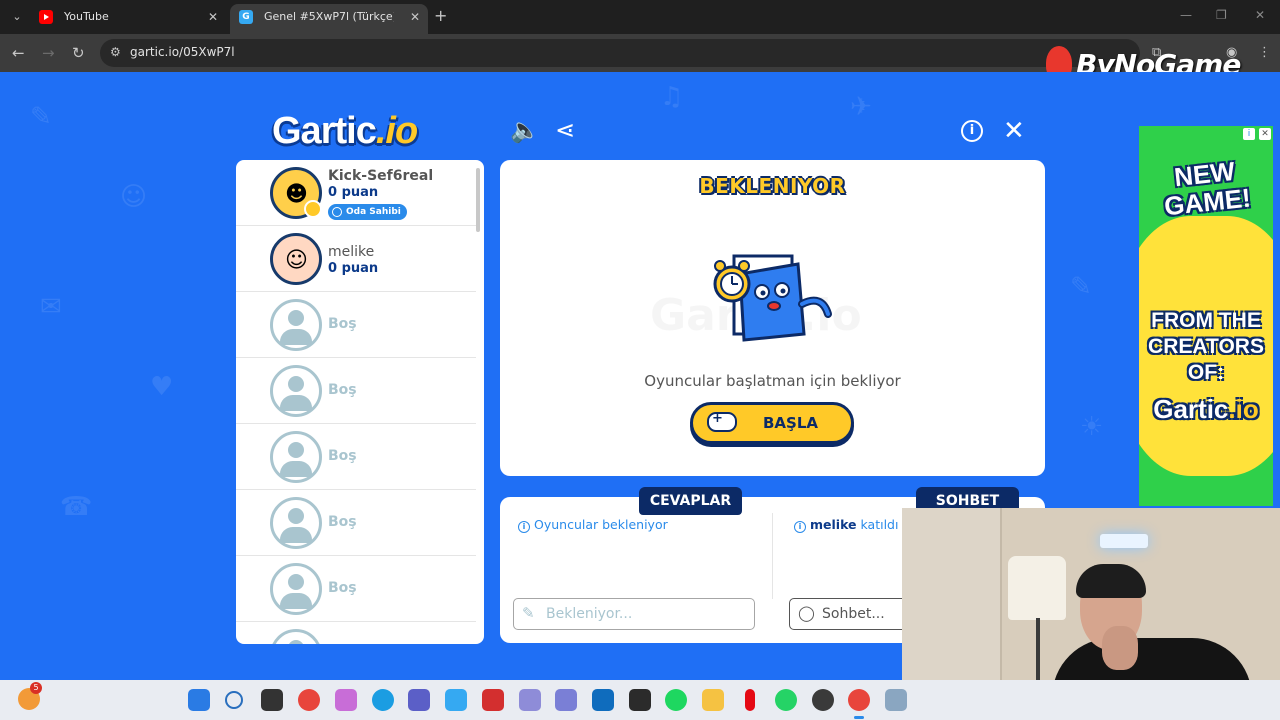 Image resolution: width=1280 pixels, height=720 pixels. I want to click on m365-icon, so click(566, 700).